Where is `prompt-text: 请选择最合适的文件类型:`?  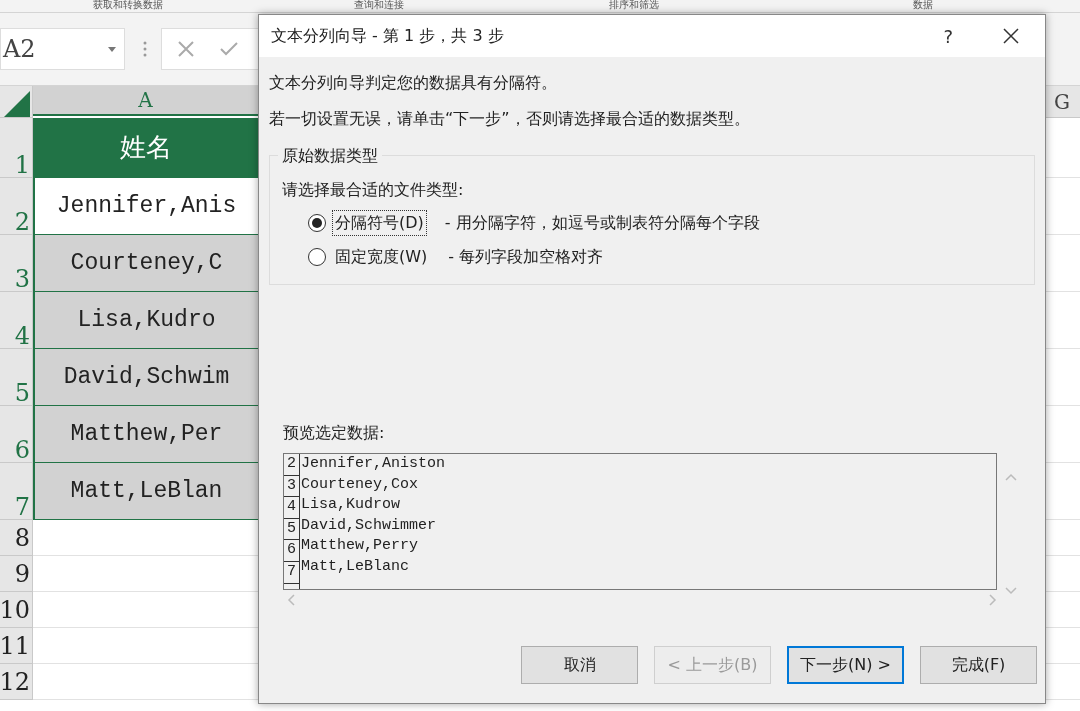 prompt-text: 请选择最合适的文件类型: is located at coordinates (373, 190).